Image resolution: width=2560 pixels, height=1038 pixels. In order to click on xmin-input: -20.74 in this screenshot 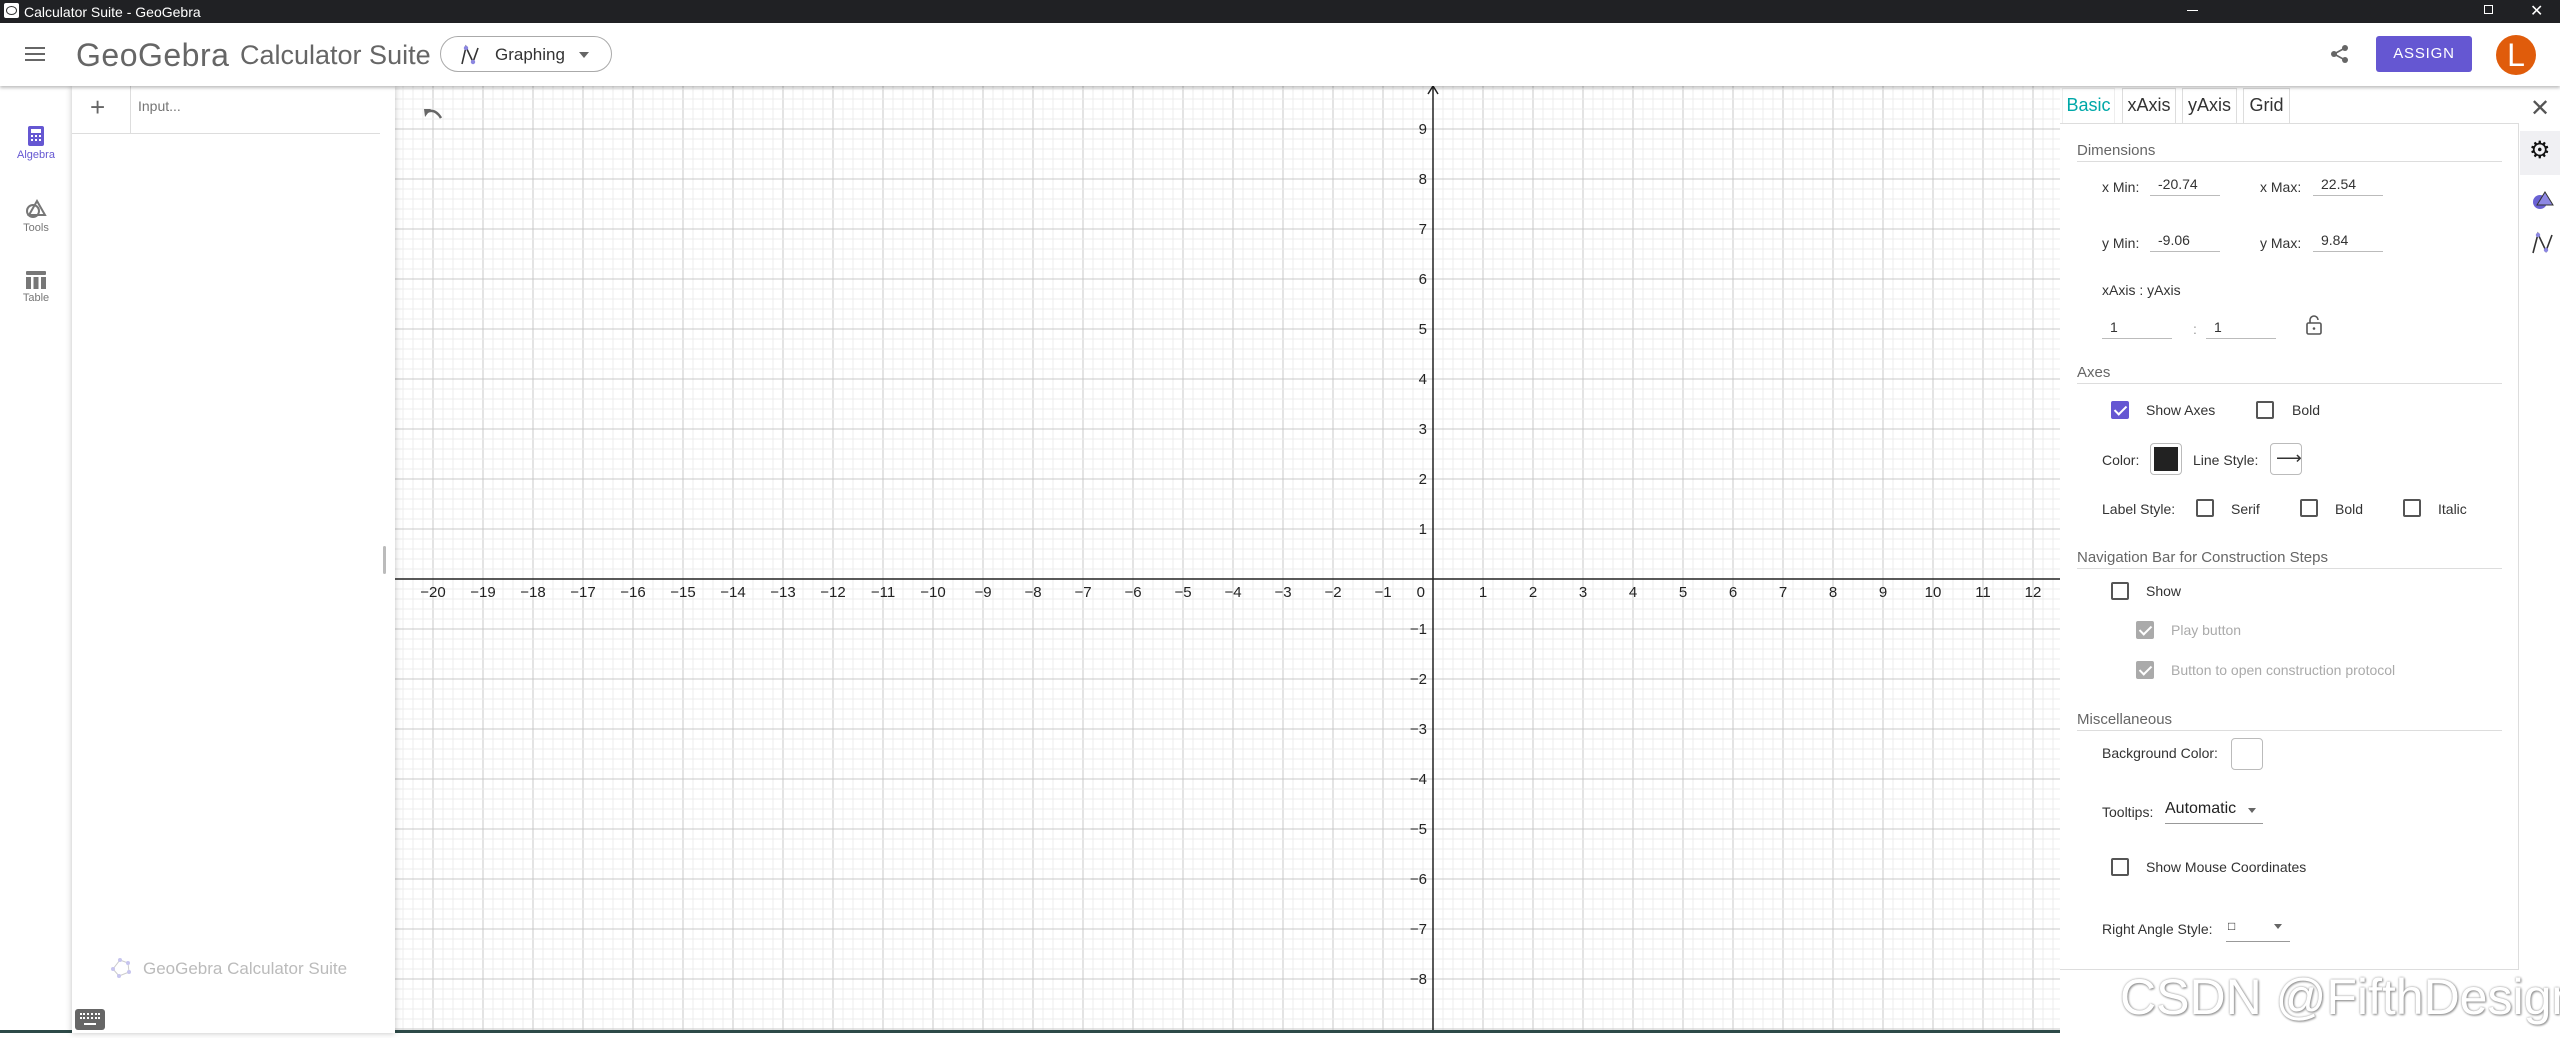, I will do `click(2185, 186)`.